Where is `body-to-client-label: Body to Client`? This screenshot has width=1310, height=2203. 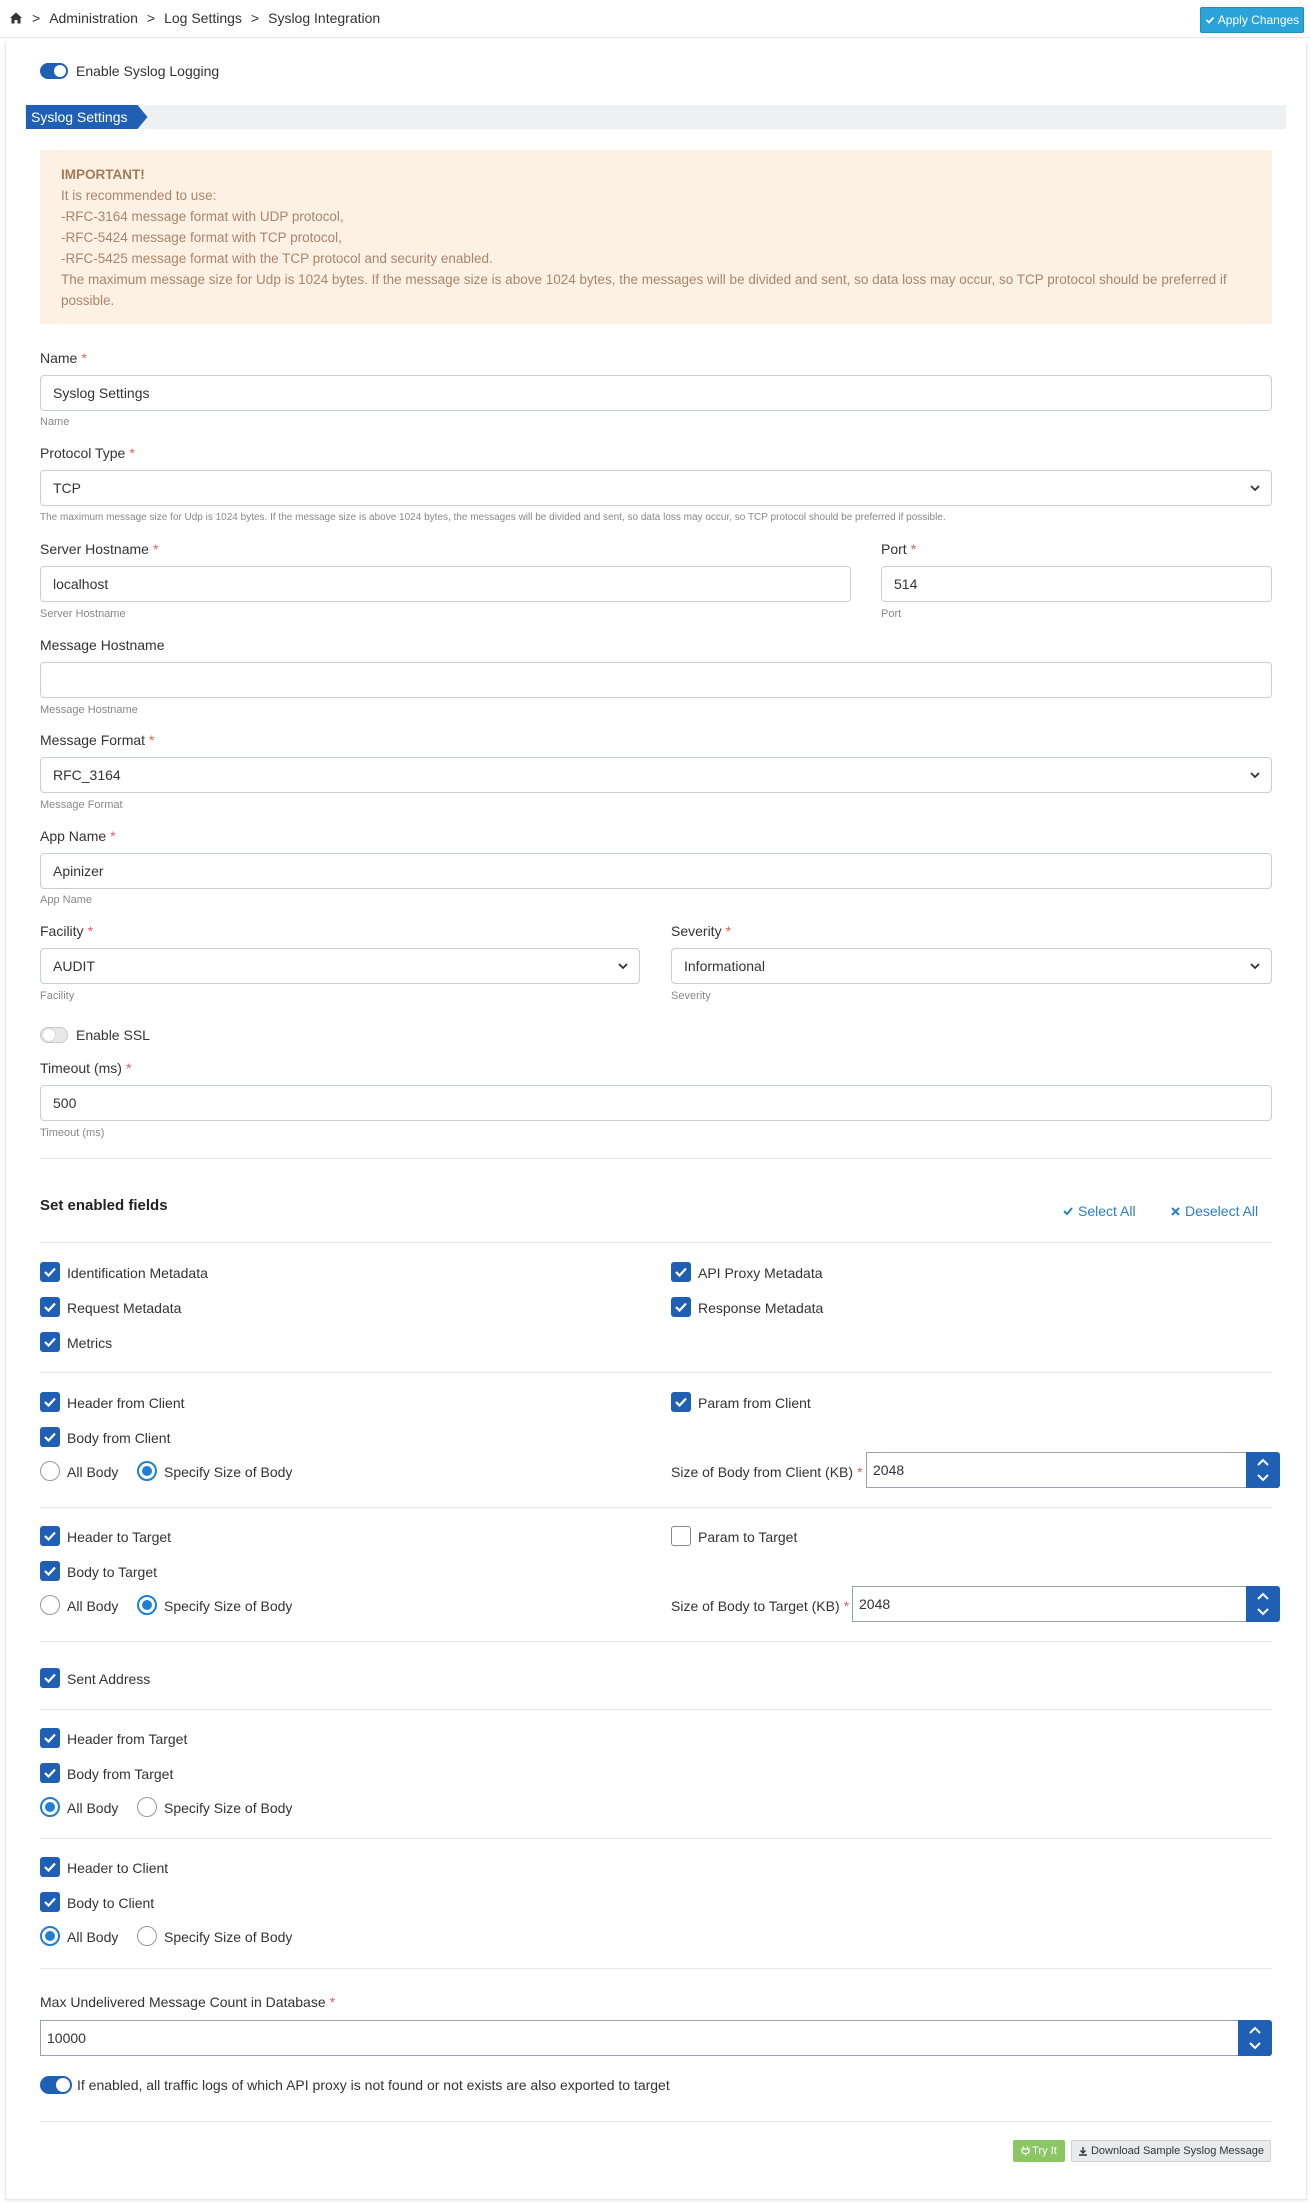
body-to-client-label: Body to Client is located at coordinates (111, 1903).